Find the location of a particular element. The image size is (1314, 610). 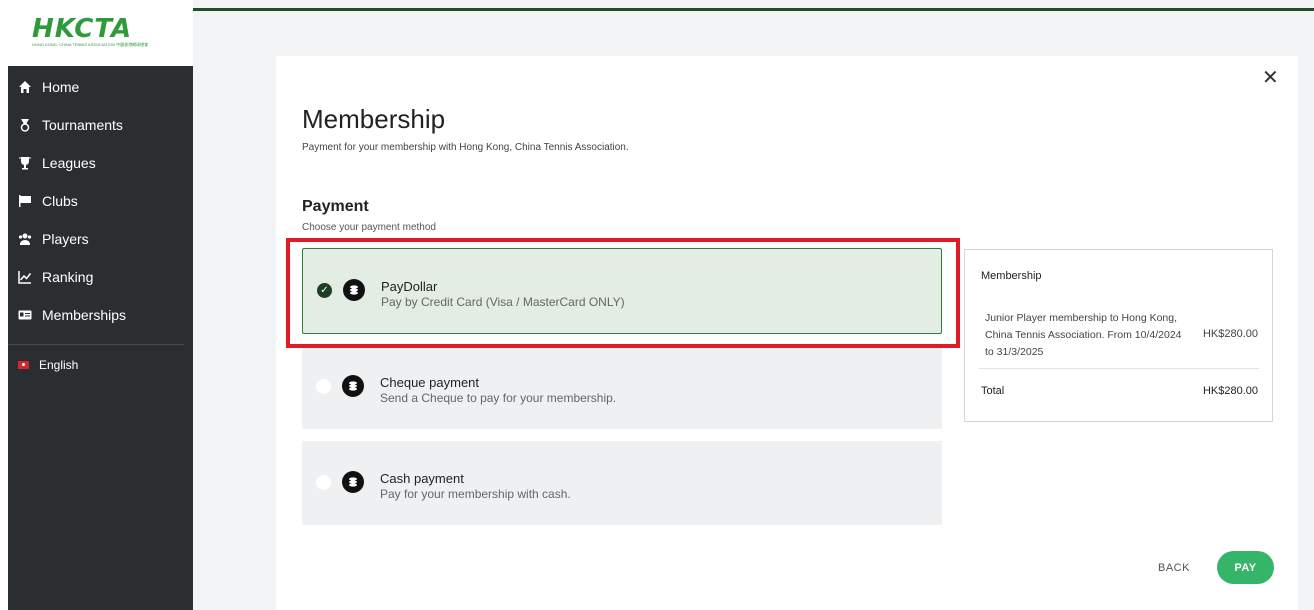

users-icon is located at coordinates (25, 239).